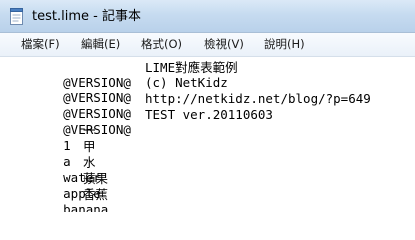 Image resolution: width=415 pixels, height=240 pixels. I want to click on text-line: @VERSION@ LIME對應表範例, so click(127, 75).